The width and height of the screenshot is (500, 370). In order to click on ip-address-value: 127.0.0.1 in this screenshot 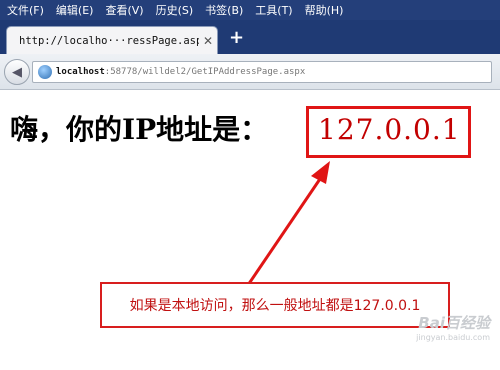, I will do `click(389, 129)`.